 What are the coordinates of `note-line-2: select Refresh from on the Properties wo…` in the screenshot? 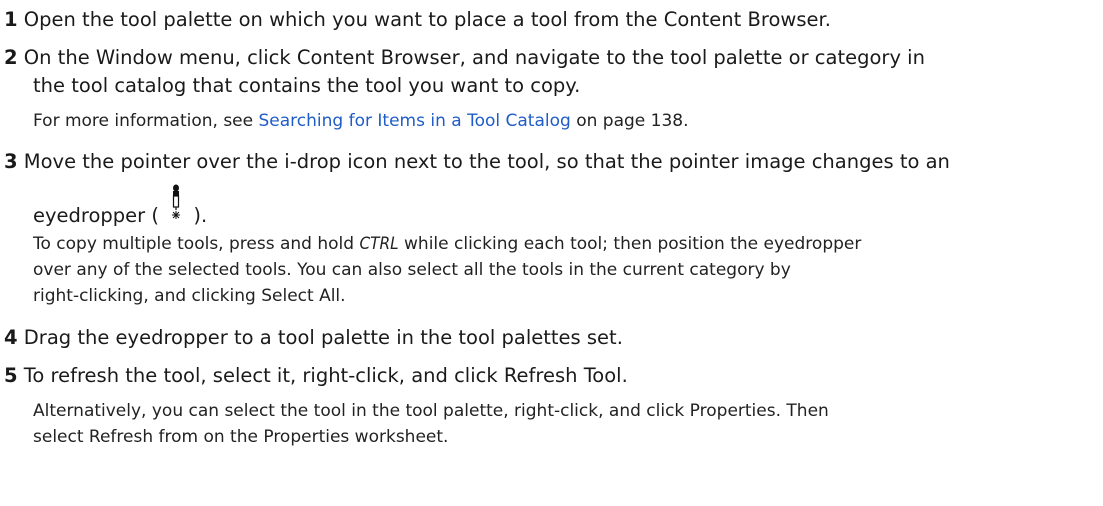 It's located at (241, 437).